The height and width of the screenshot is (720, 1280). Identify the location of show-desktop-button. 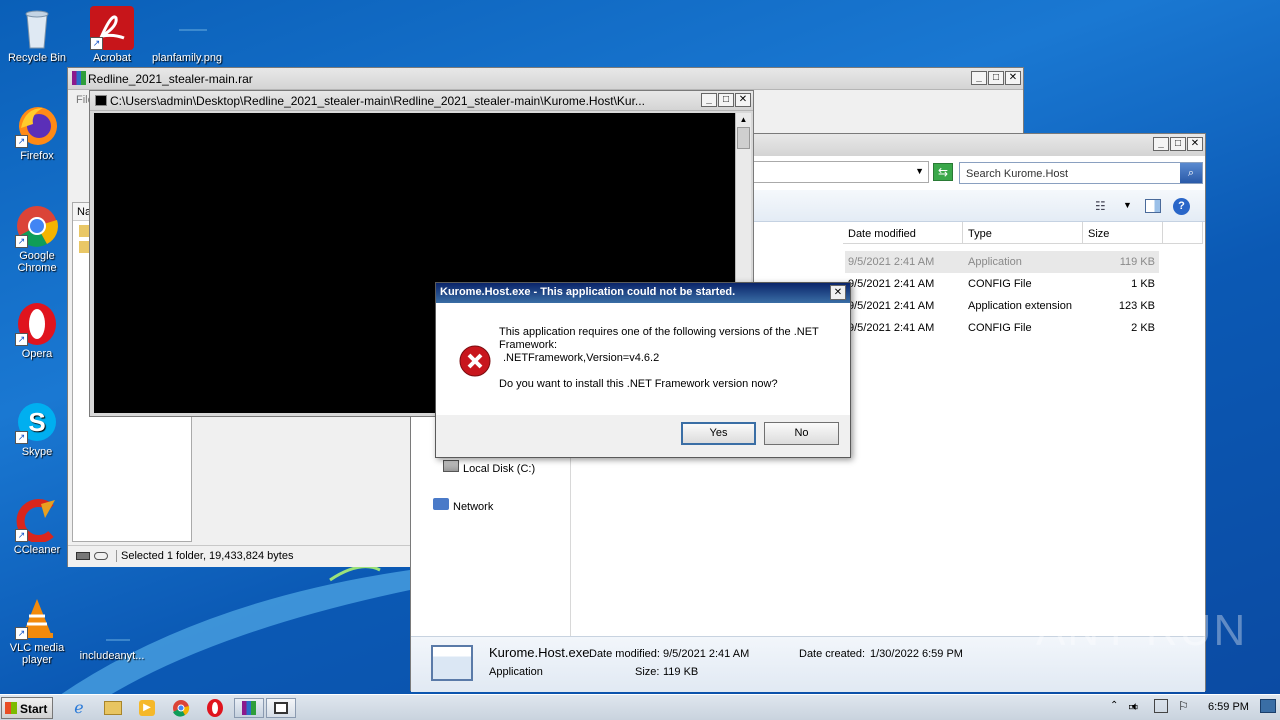
(1268, 706).